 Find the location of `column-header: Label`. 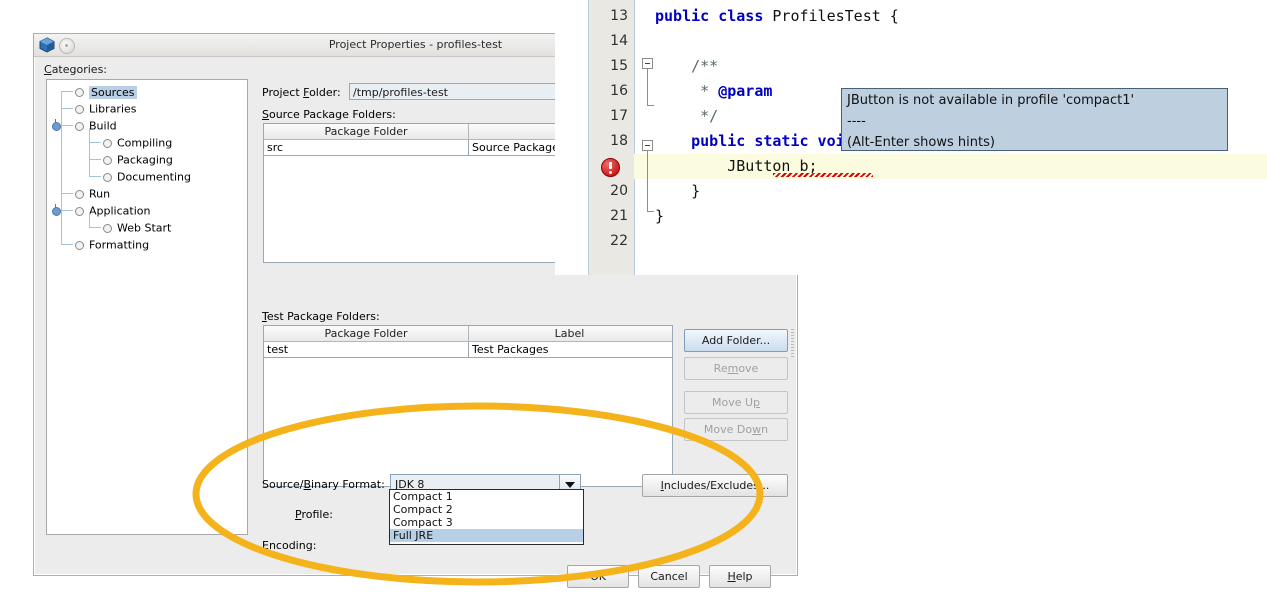

column-header: Label is located at coordinates (569, 333).